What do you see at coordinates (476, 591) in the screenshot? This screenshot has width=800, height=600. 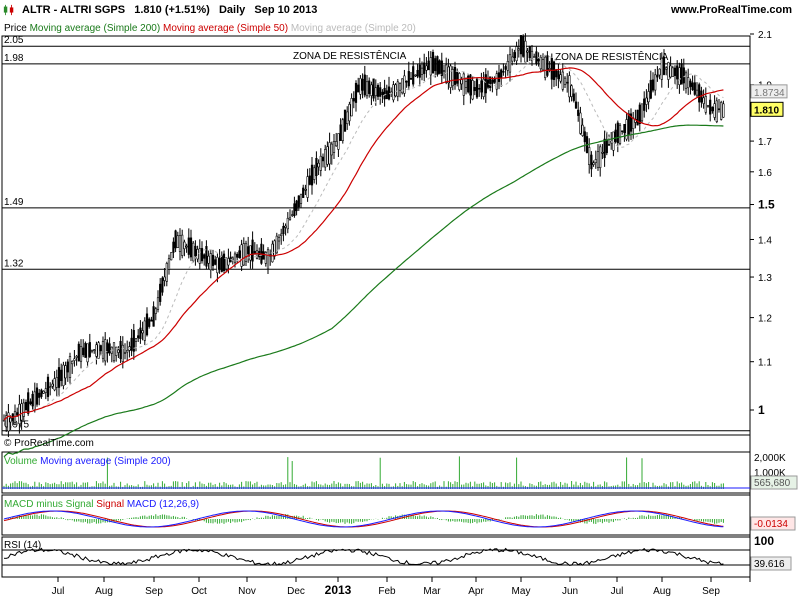 I see `x-tick-label: Apr` at bounding box center [476, 591].